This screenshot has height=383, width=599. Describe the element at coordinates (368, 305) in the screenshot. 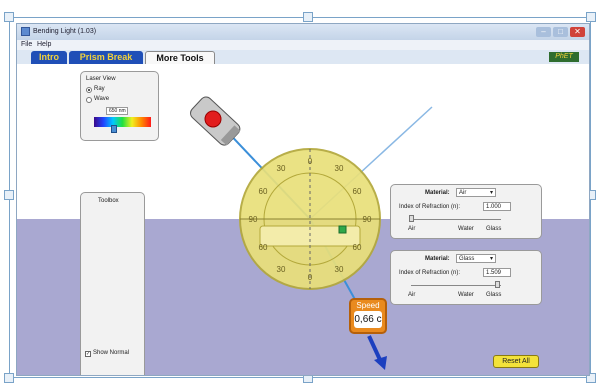

I see `speed-label: Speed` at that location.